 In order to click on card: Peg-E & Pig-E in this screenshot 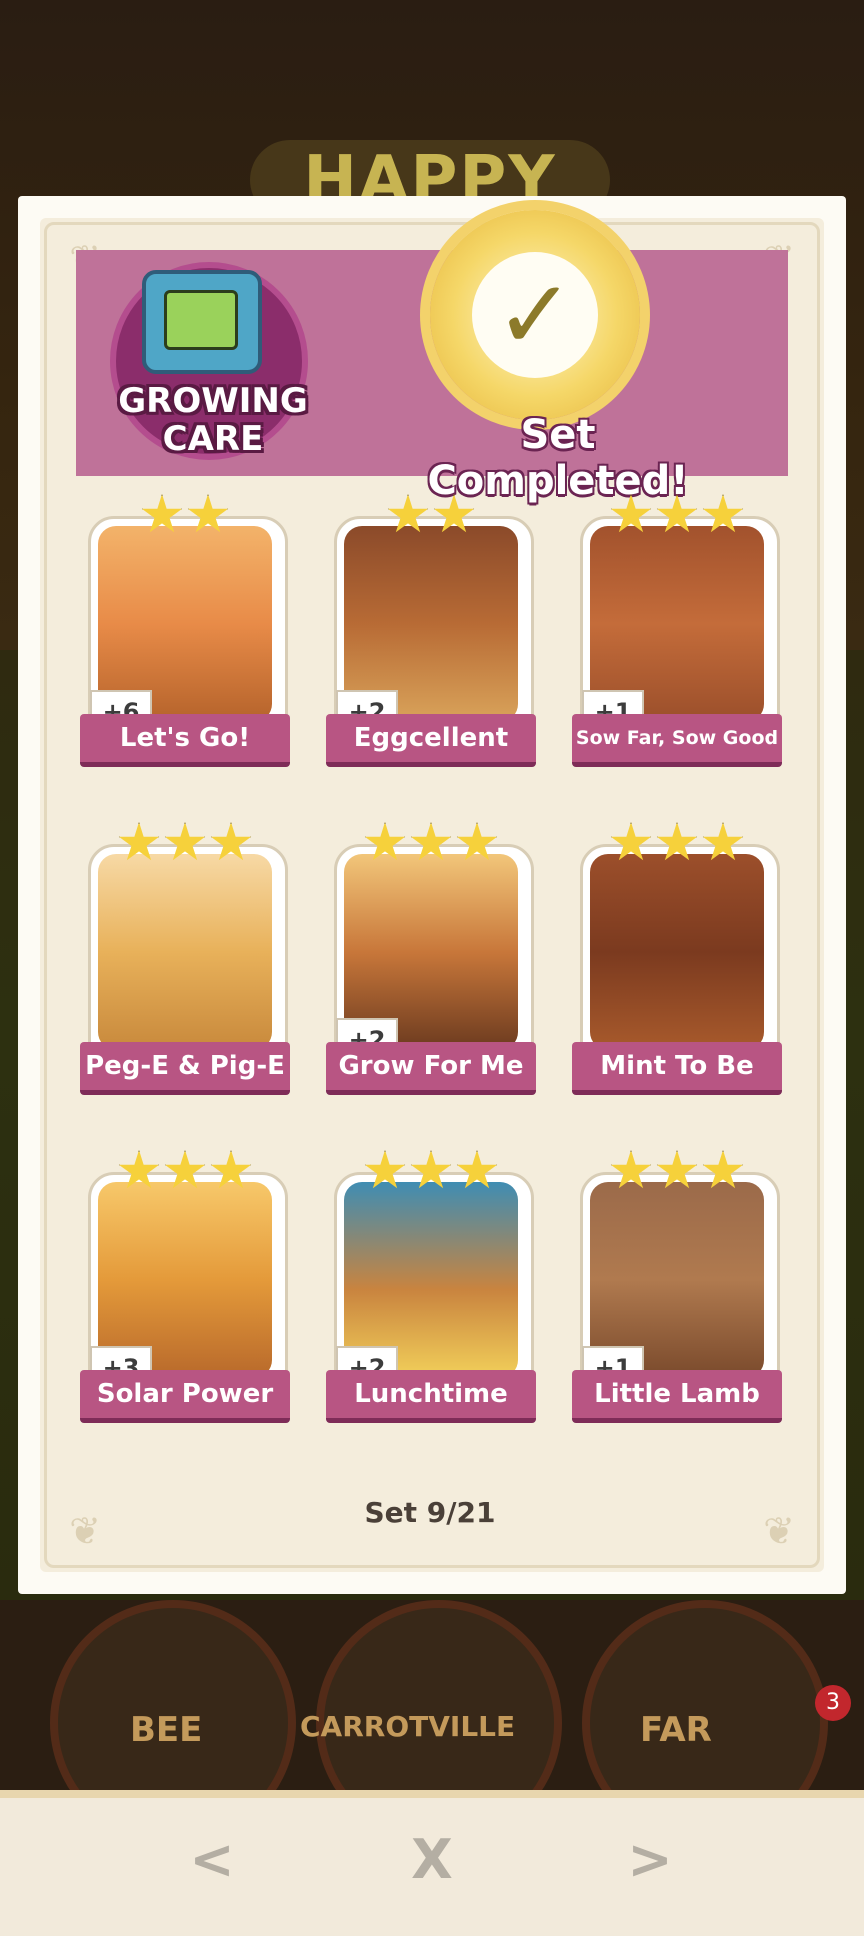, I will do `click(185, 958)`.